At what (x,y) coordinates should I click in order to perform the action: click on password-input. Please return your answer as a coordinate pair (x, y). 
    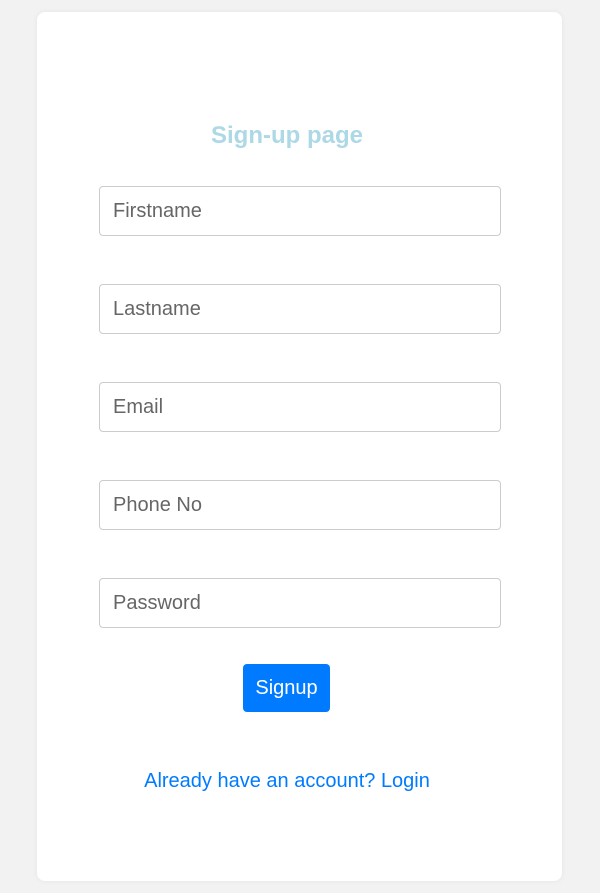
    Looking at the image, I should click on (300, 603).